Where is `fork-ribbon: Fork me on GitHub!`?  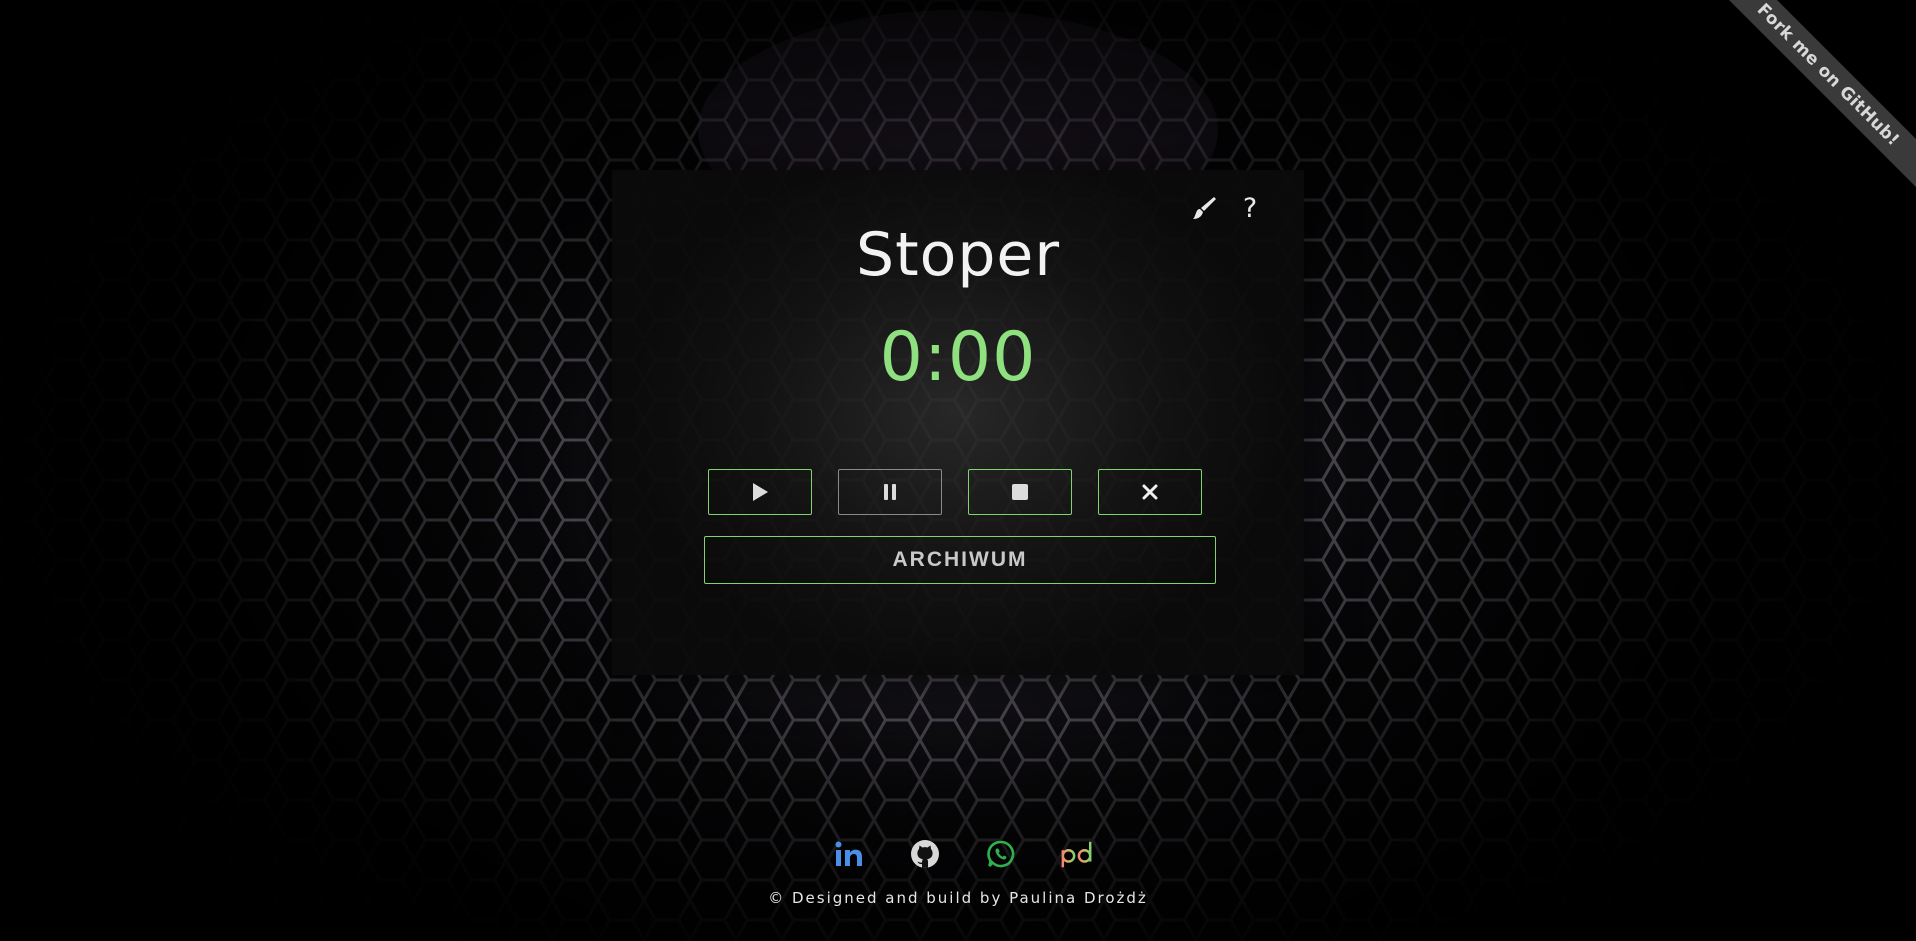 fork-ribbon: Fork me on GitHub! is located at coordinates (1806, 110).